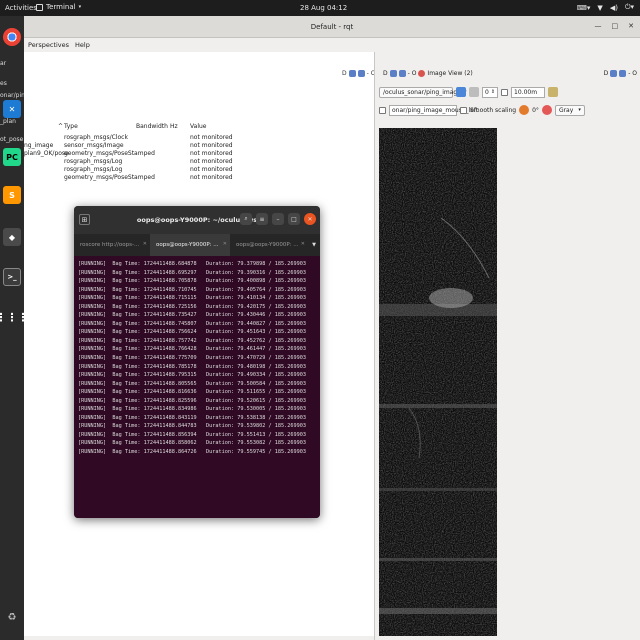 The width and height of the screenshot is (640, 640). What do you see at coordinates (461, 92) in the screenshot?
I see `refresh-icon` at bounding box center [461, 92].